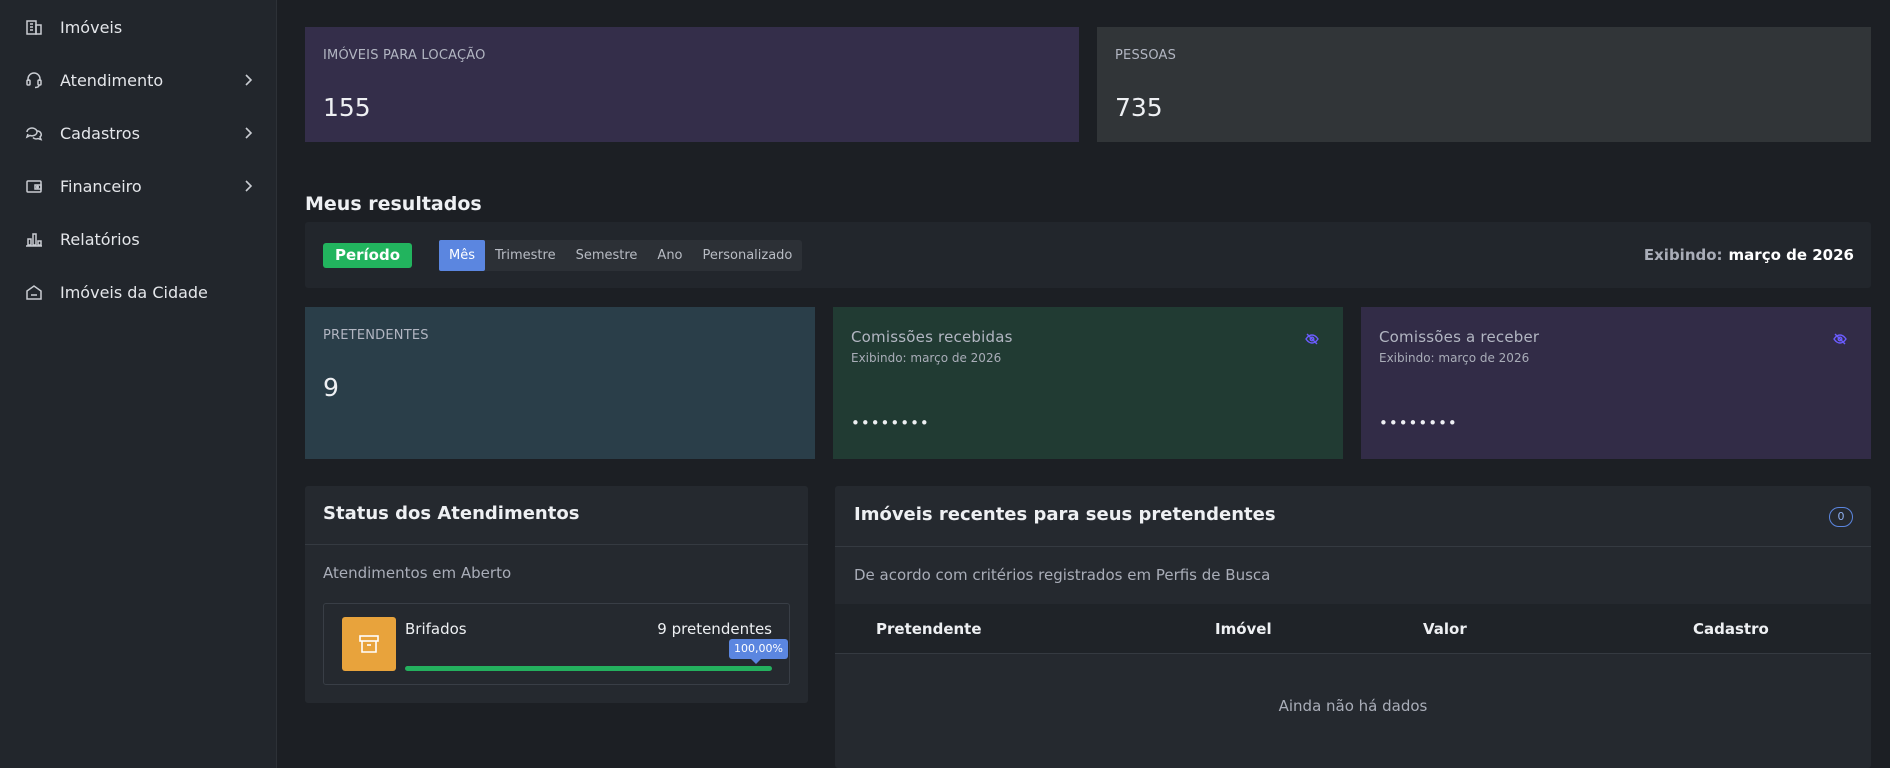 The height and width of the screenshot is (768, 1890). I want to click on chat-bubbles-icon, so click(34, 134).